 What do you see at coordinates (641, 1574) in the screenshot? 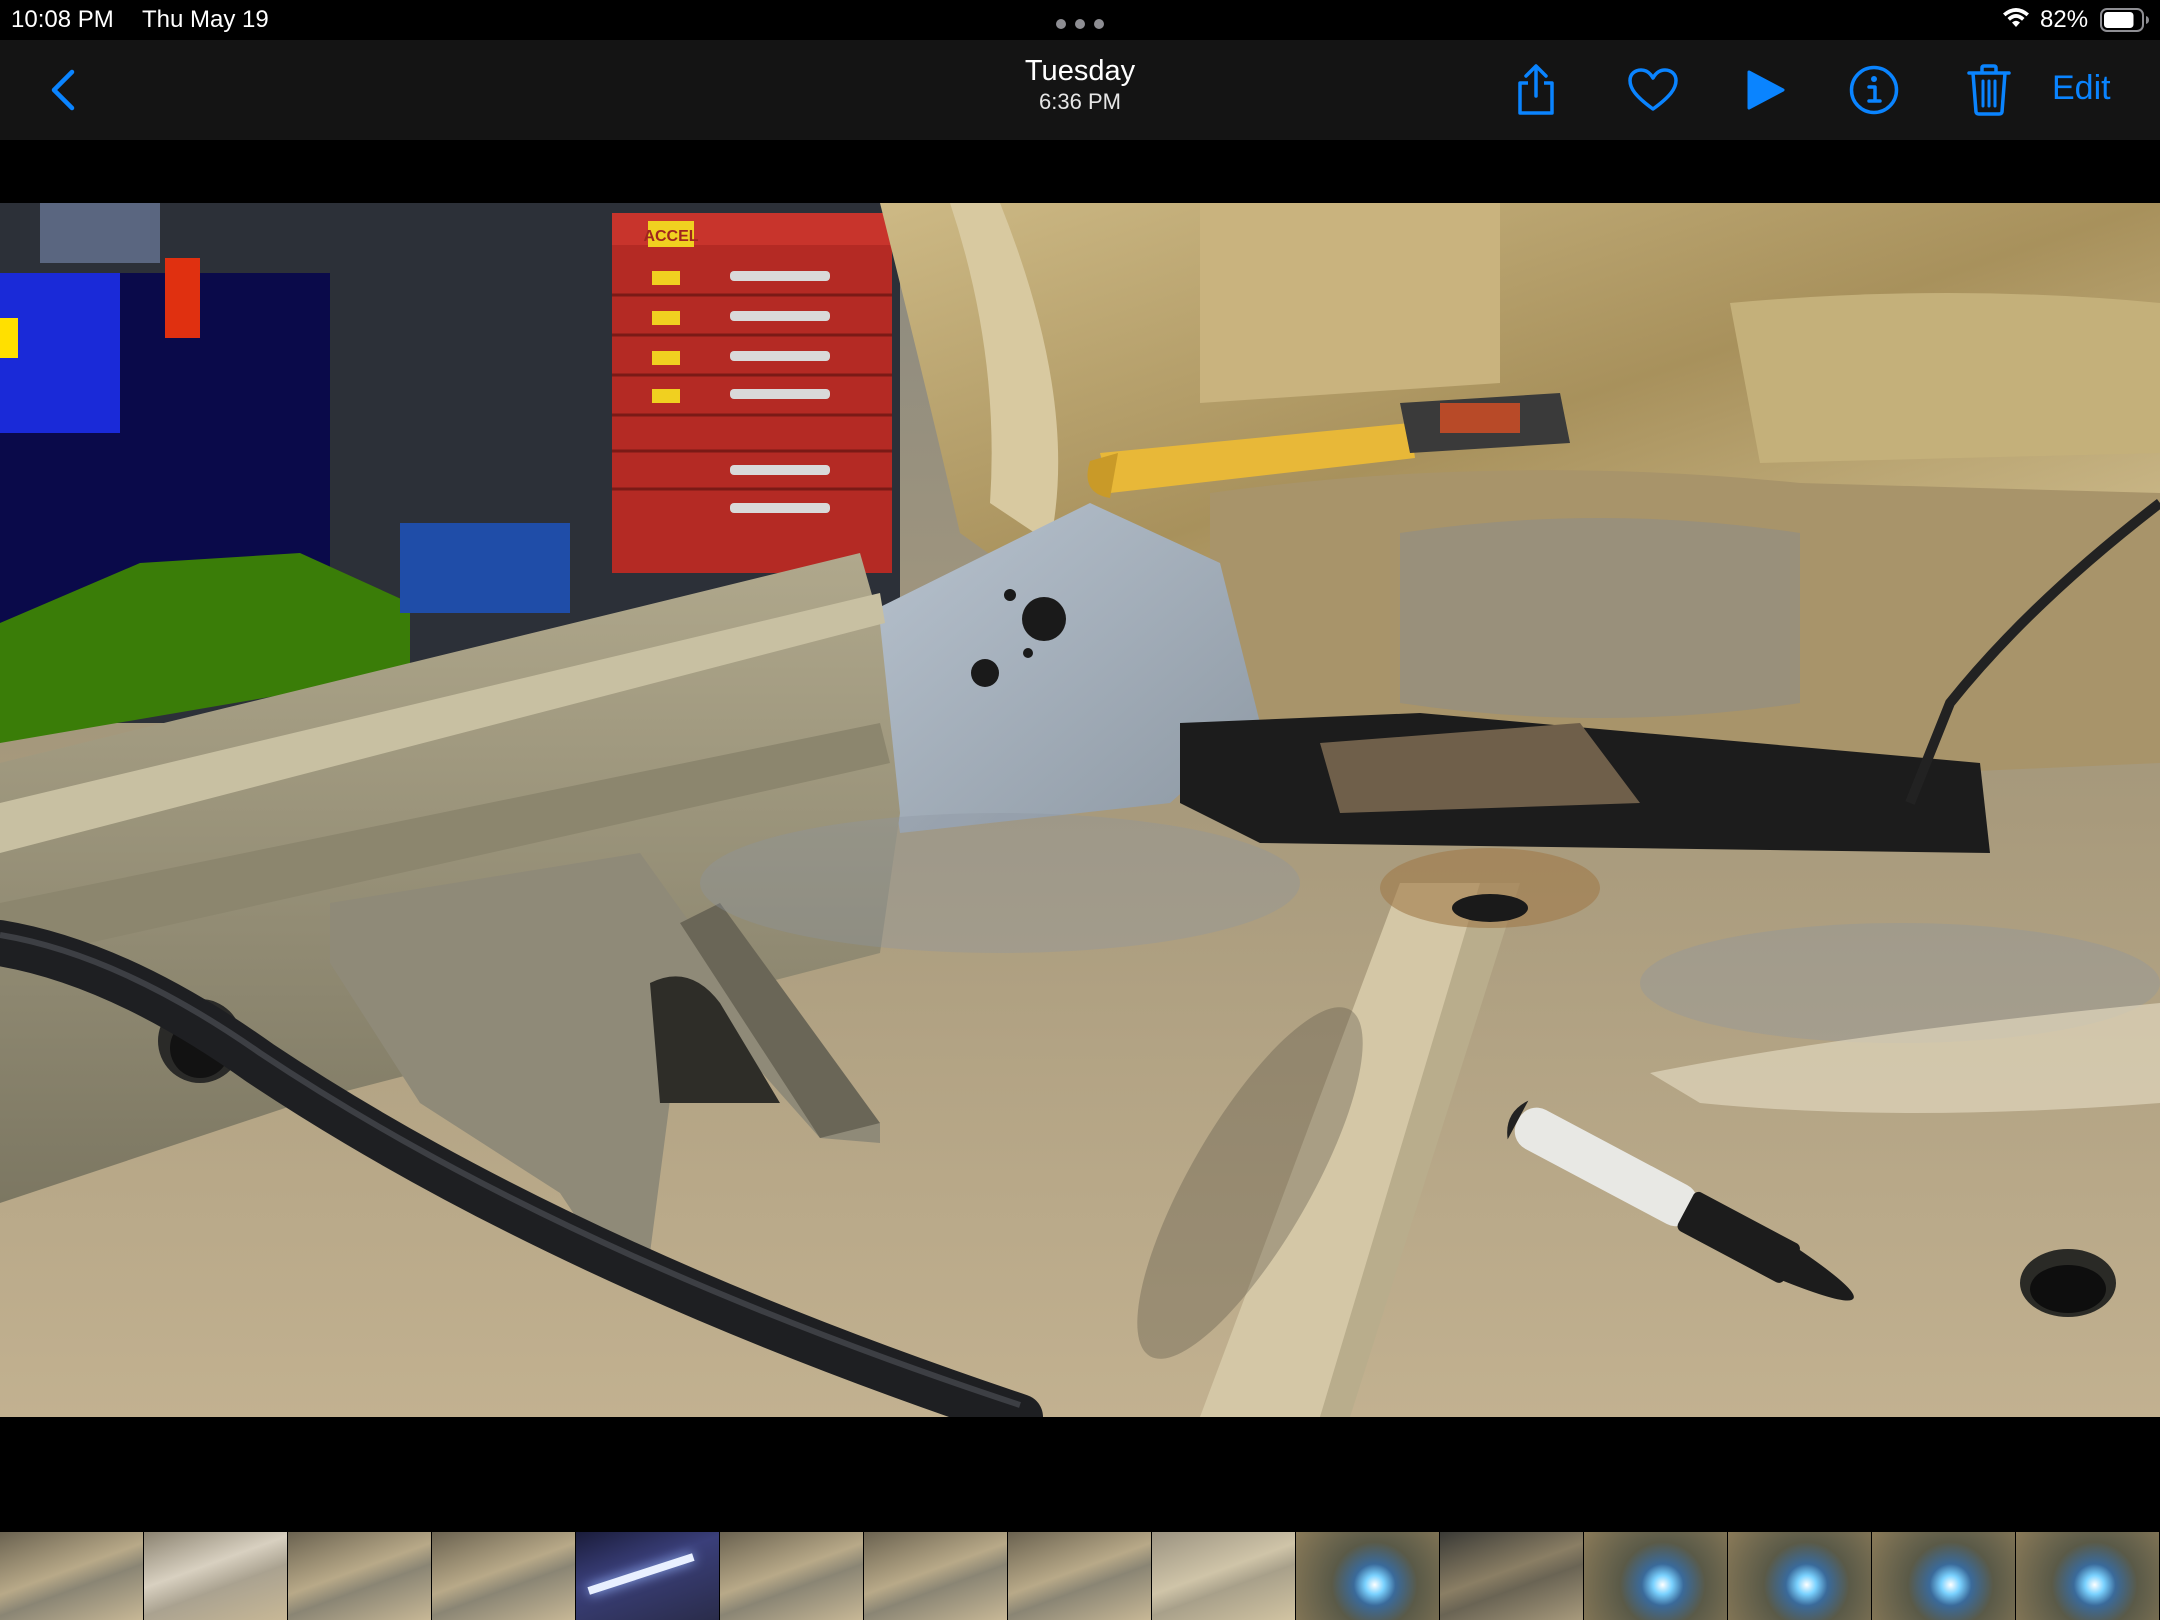
I see `thumbnail-light-streak` at bounding box center [641, 1574].